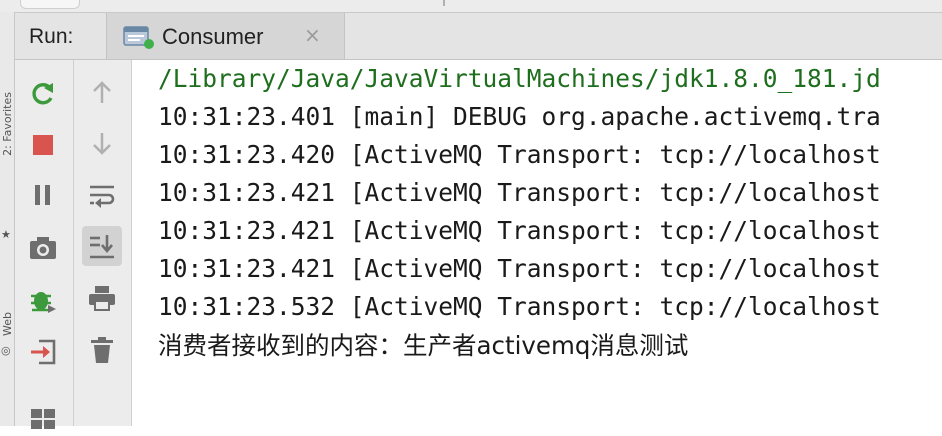 The height and width of the screenshot is (436, 942). What do you see at coordinates (444, 3) in the screenshot?
I see `tab-strip-separator` at bounding box center [444, 3].